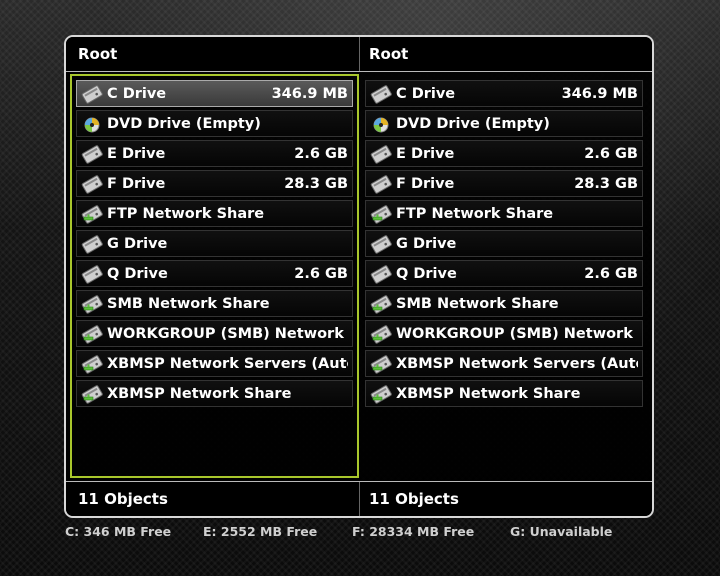 Image resolution: width=720 pixels, height=576 pixels. Describe the element at coordinates (413, 531) in the screenshot. I see `status-free-f: F: 28334 MB Free` at that location.